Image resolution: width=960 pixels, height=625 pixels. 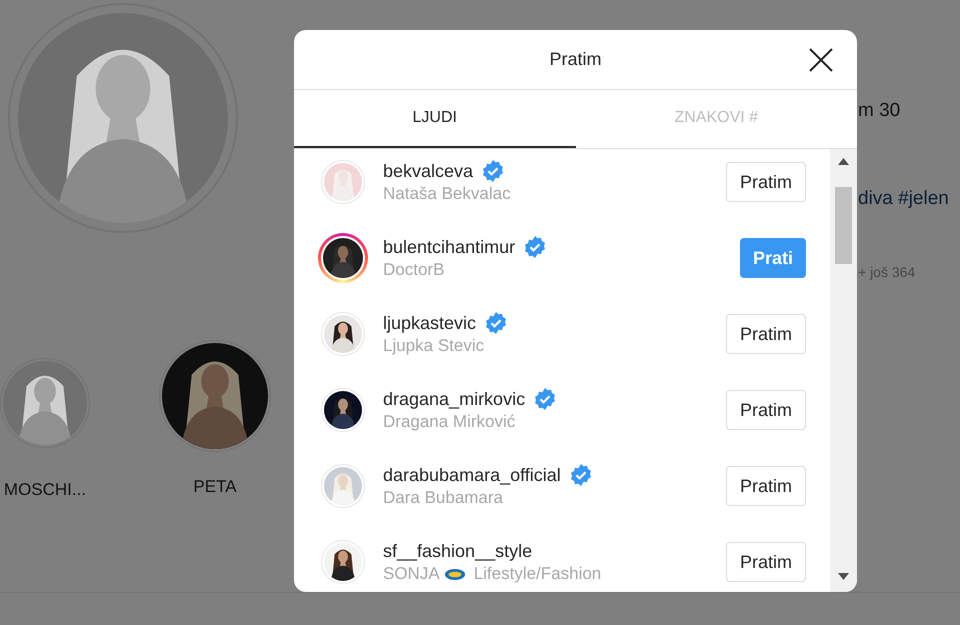 I want to click on scroll-down-icon, so click(x=843, y=576).